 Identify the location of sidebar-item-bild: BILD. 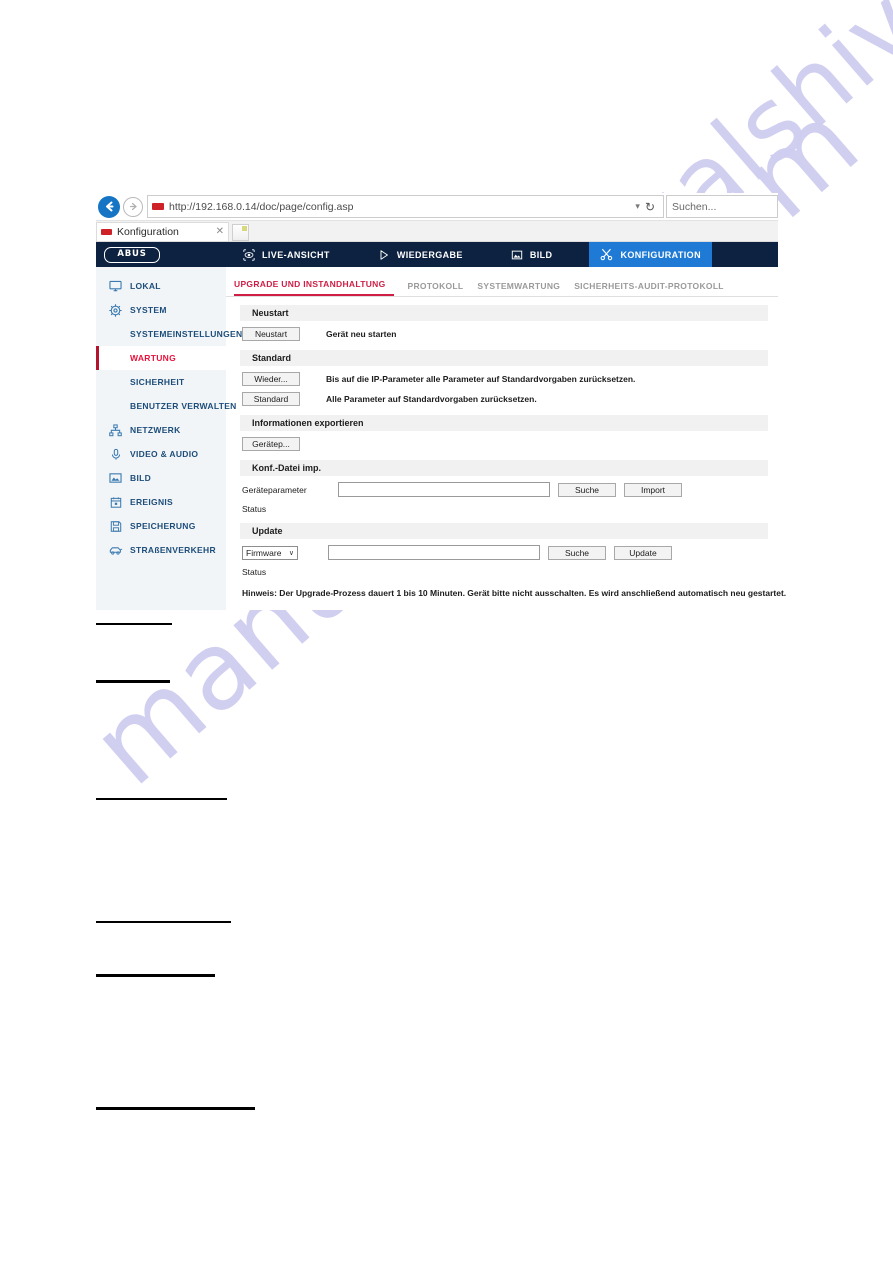
(161, 478).